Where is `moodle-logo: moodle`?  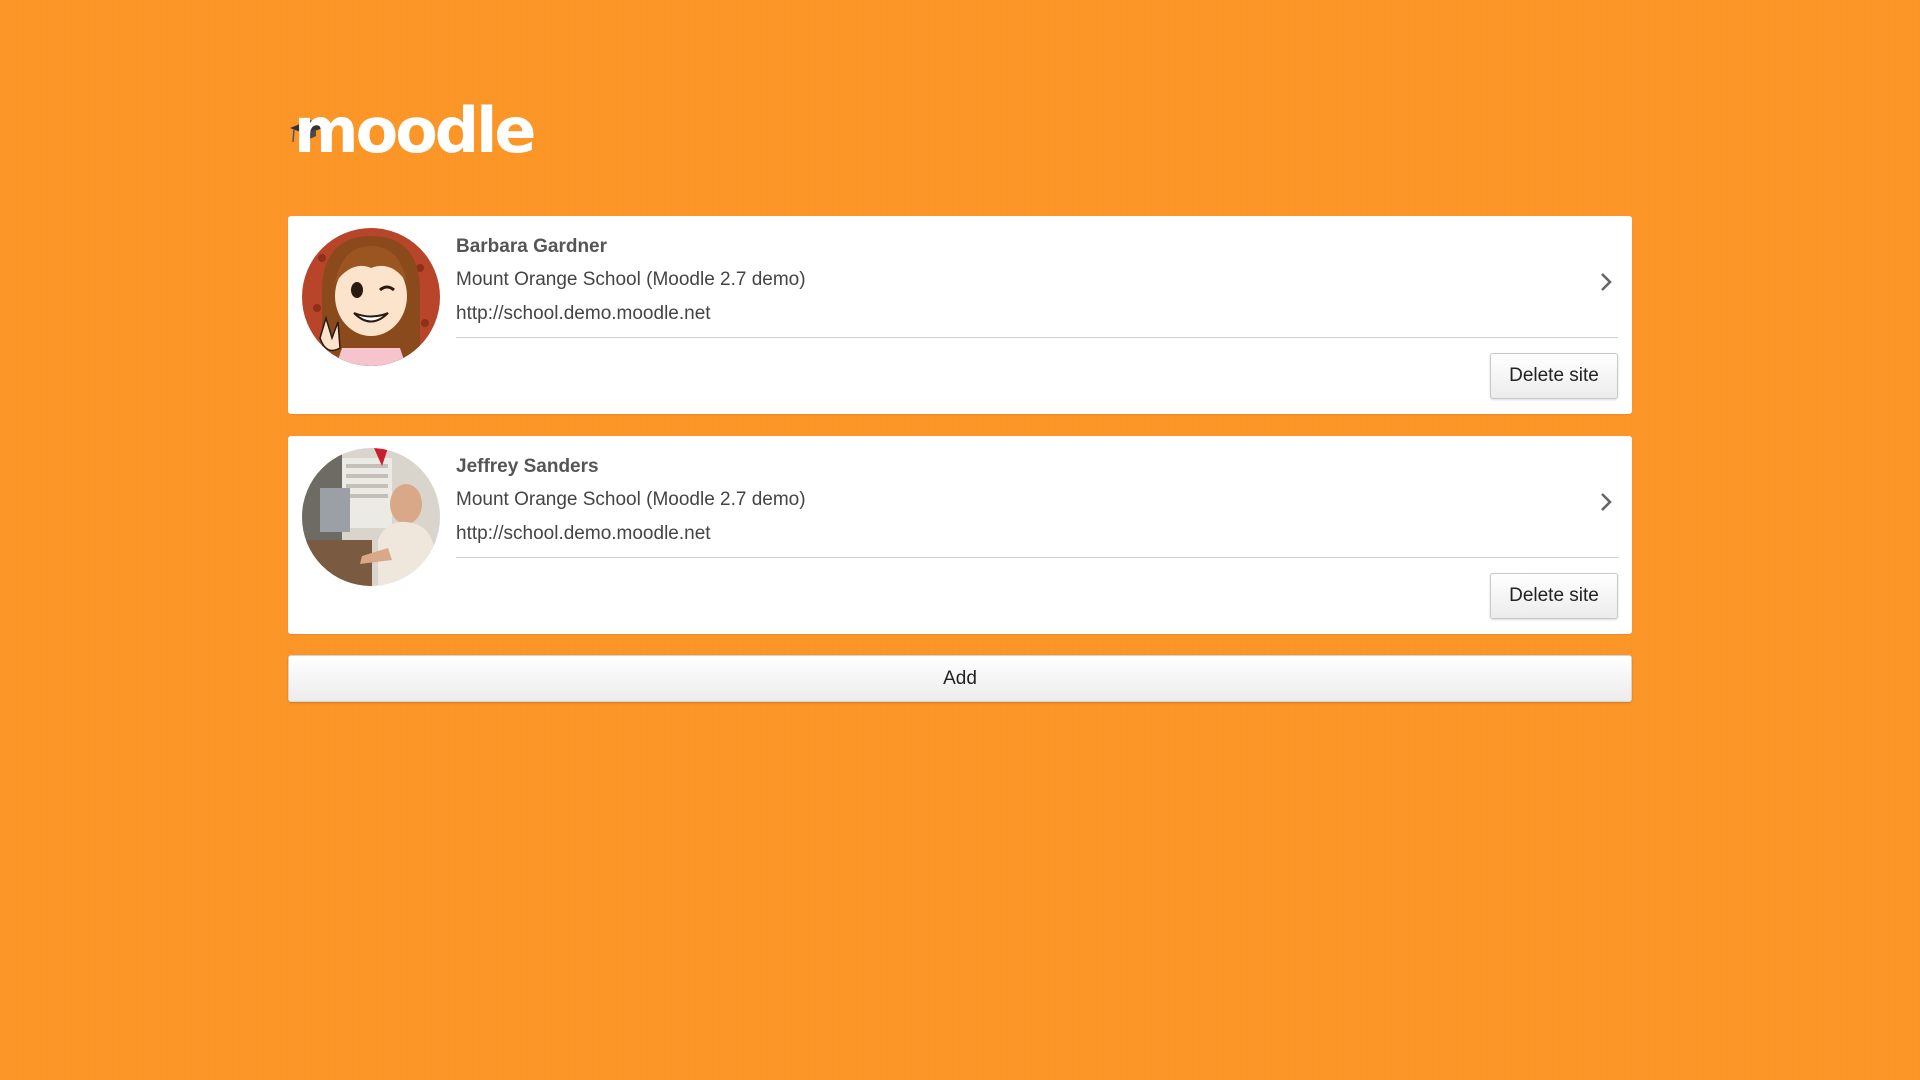
moodle-logo: moodle is located at coordinates (412, 131).